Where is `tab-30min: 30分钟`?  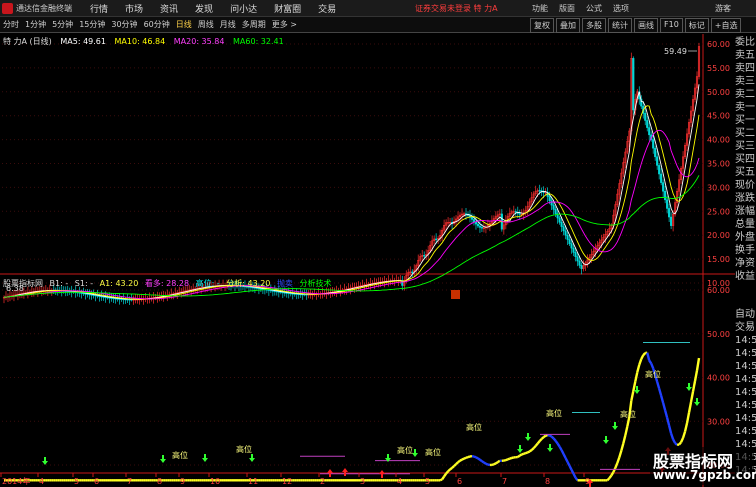
tab-30min: 30分钟 is located at coordinates (124, 24).